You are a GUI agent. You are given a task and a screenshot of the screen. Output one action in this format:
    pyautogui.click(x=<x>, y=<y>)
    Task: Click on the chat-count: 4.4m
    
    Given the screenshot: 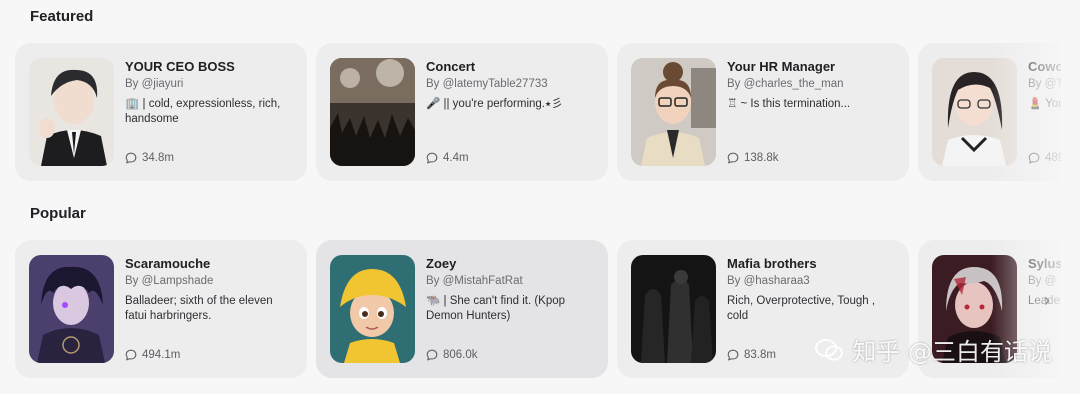 What is the action you would take?
    pyautogui.click(x=456, y=158)
    